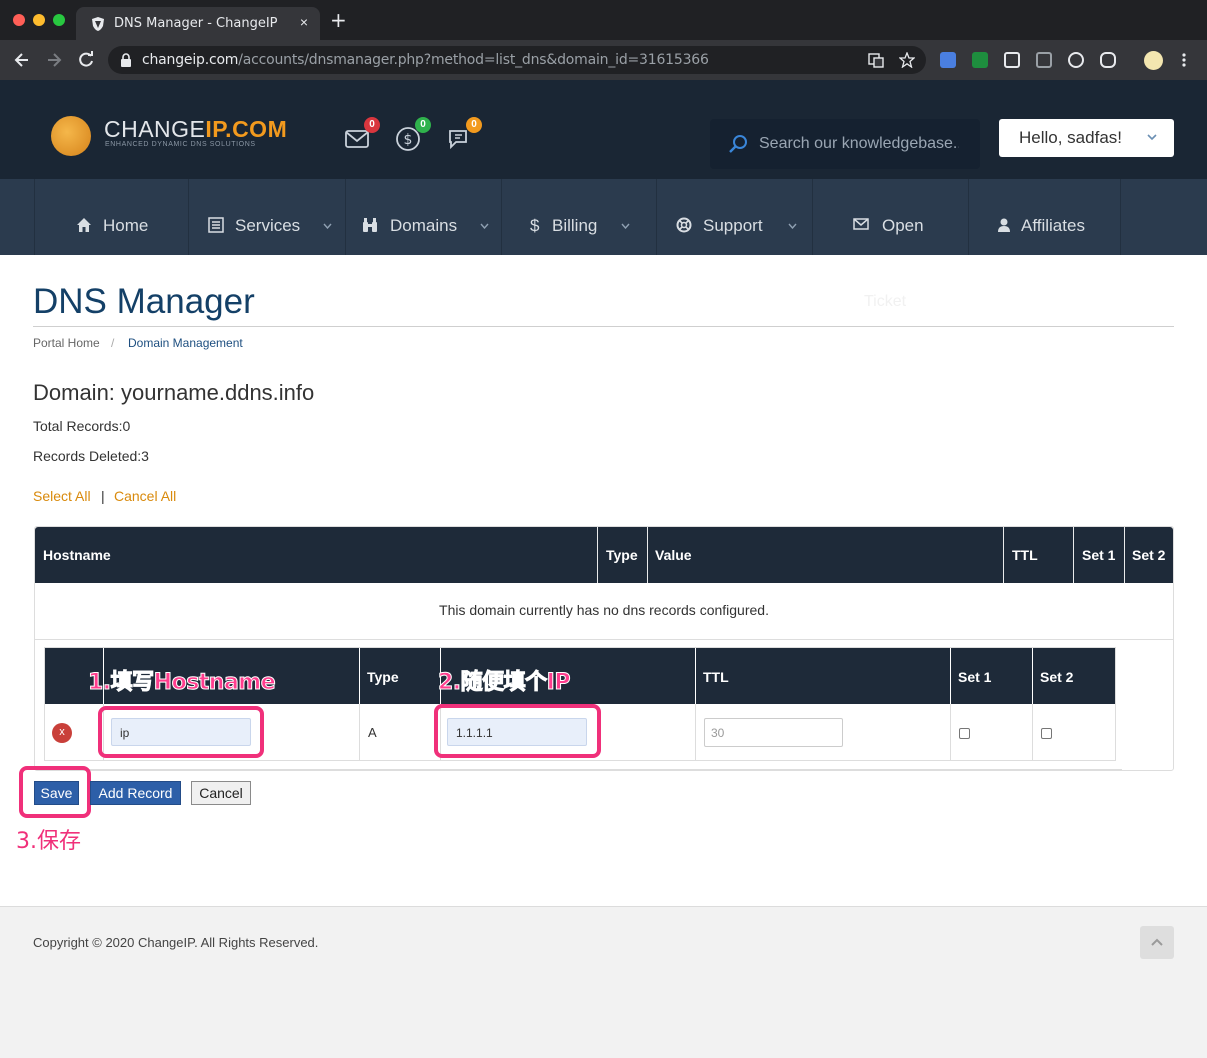 This screenshot has height=1058, width=1207. Describe the element at coordinates (144, 301) in the screenshot. I see `page-title: DNS Manager` at that location.